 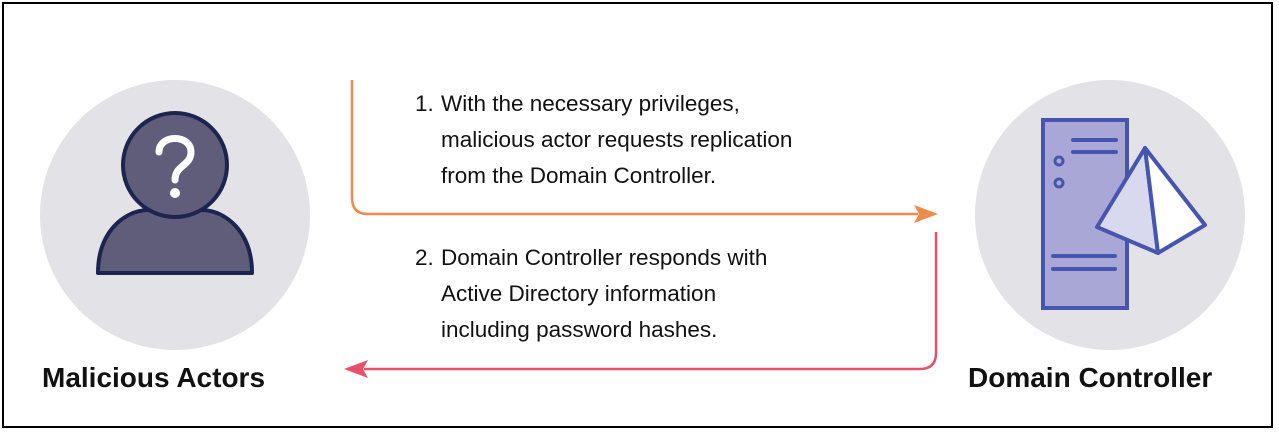 What do you see at coordinates (424, 257) in the screenshot?
I see `step-2-number: 2.` at bounding box center [424, 257].